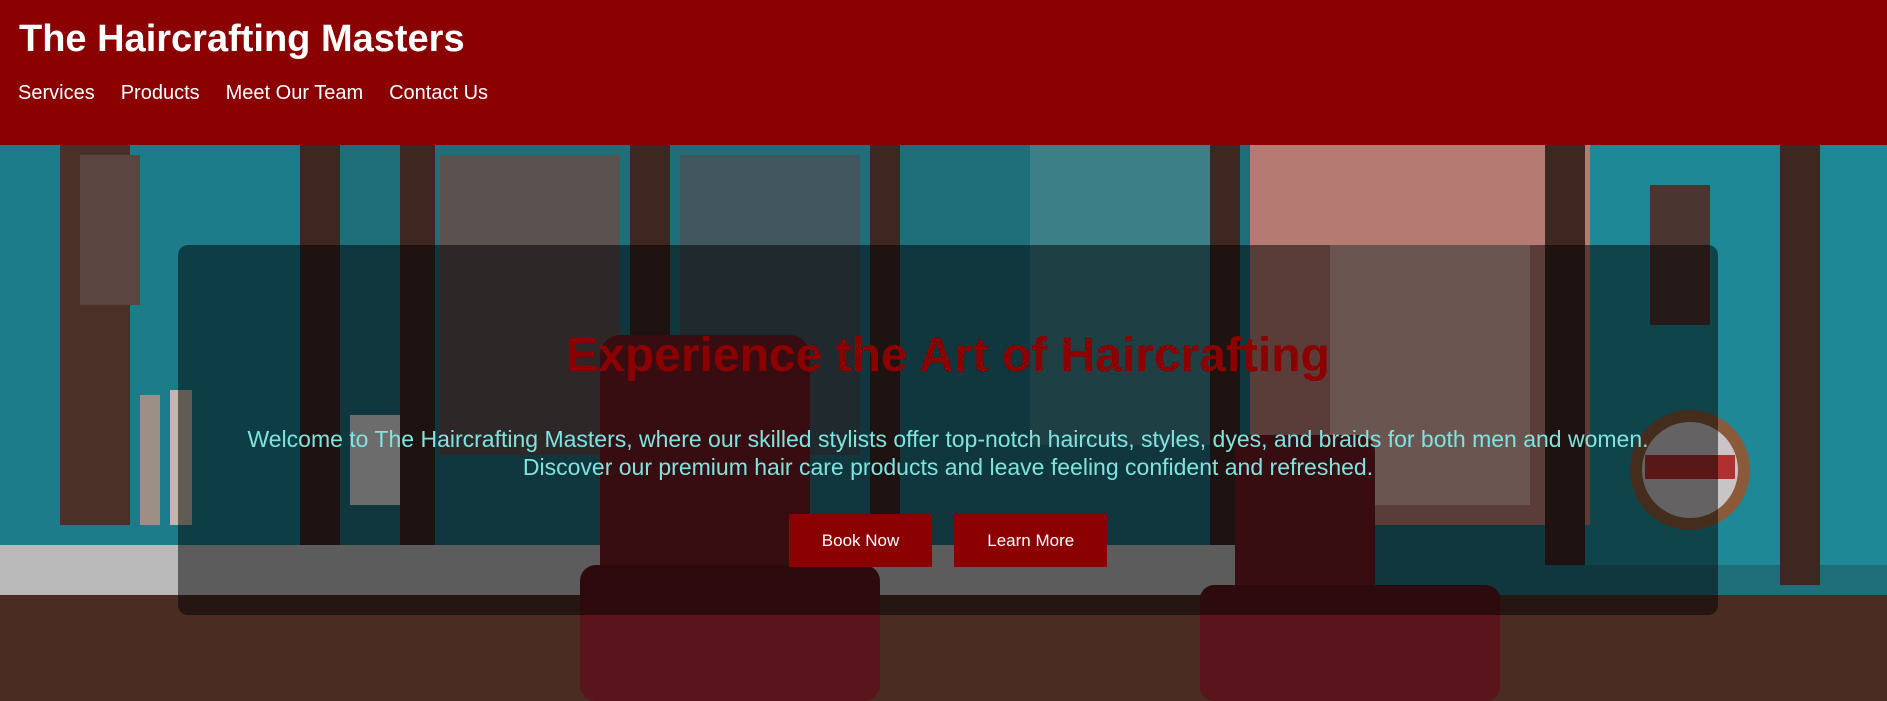 The image size is (1887, 701). Describe the element at coordinates (860, 540) in the screenshot. I see `book-now-button: Book Now` at that location.